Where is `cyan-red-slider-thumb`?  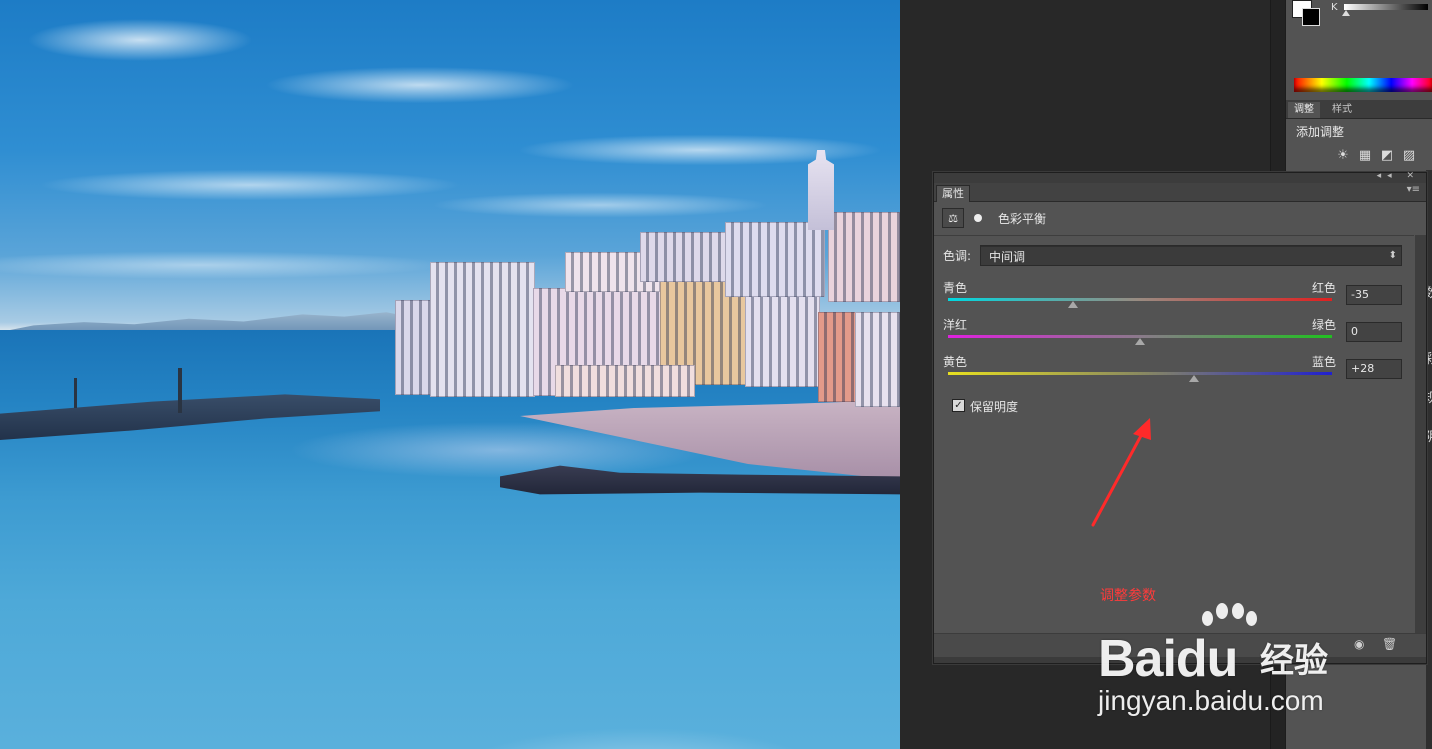
cyan-red-slider-thumb is located at coordinates (1072, 304).